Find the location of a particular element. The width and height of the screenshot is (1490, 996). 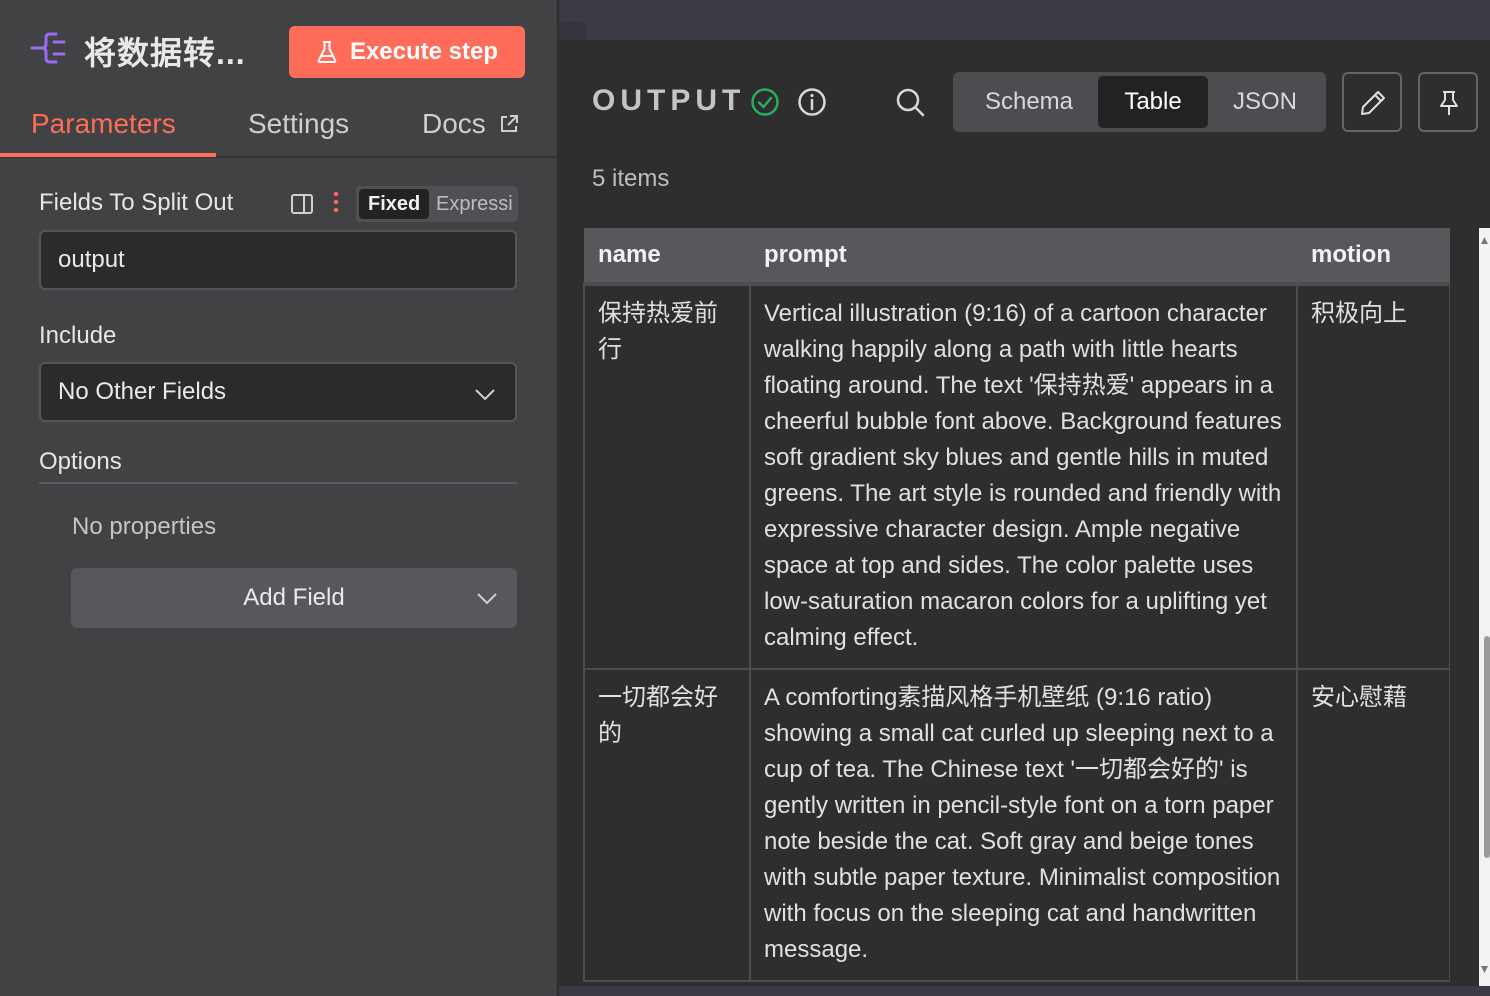

success-check-icon is located at coordinates (765, 102).